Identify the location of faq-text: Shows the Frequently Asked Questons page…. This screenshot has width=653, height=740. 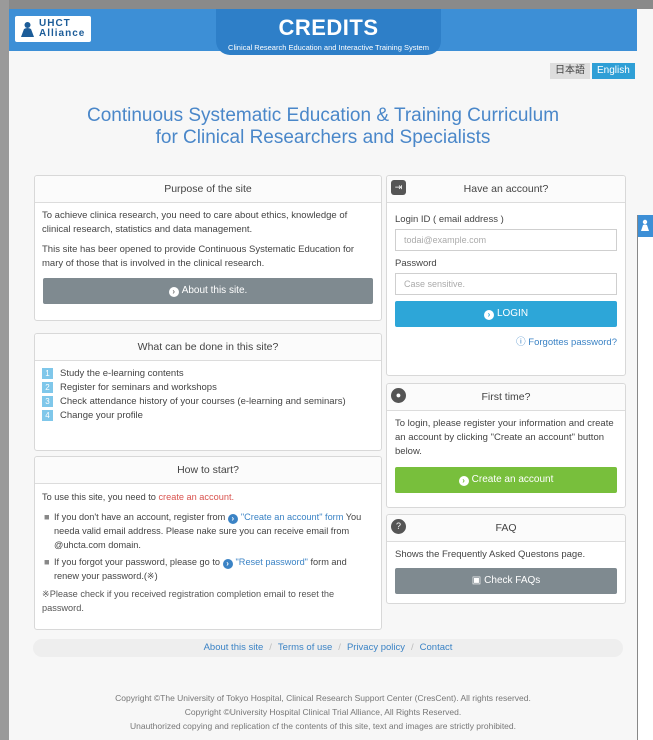
(490, 554).